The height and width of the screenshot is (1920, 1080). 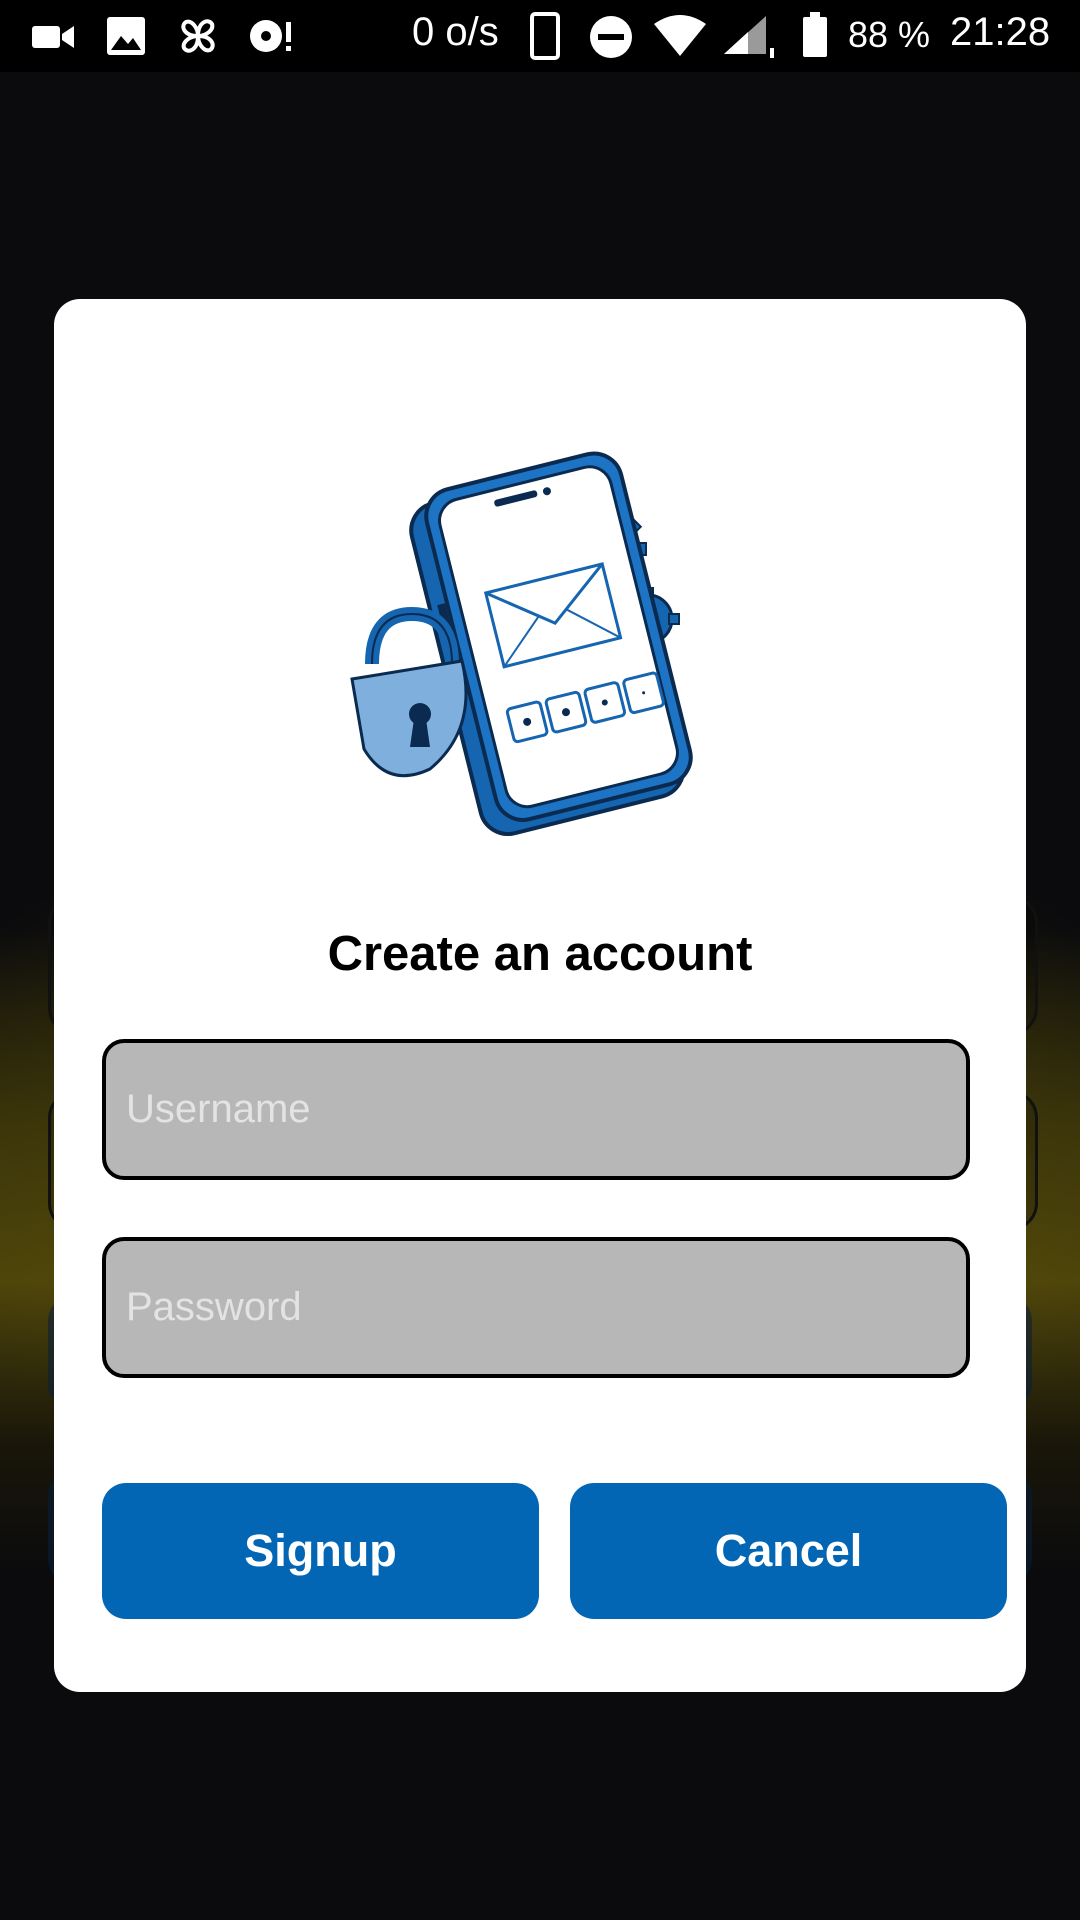 What do you see at coordinates (198, 36) in the screenshot?
I see `pinwheel-icon` at bounding box center [198, 36].